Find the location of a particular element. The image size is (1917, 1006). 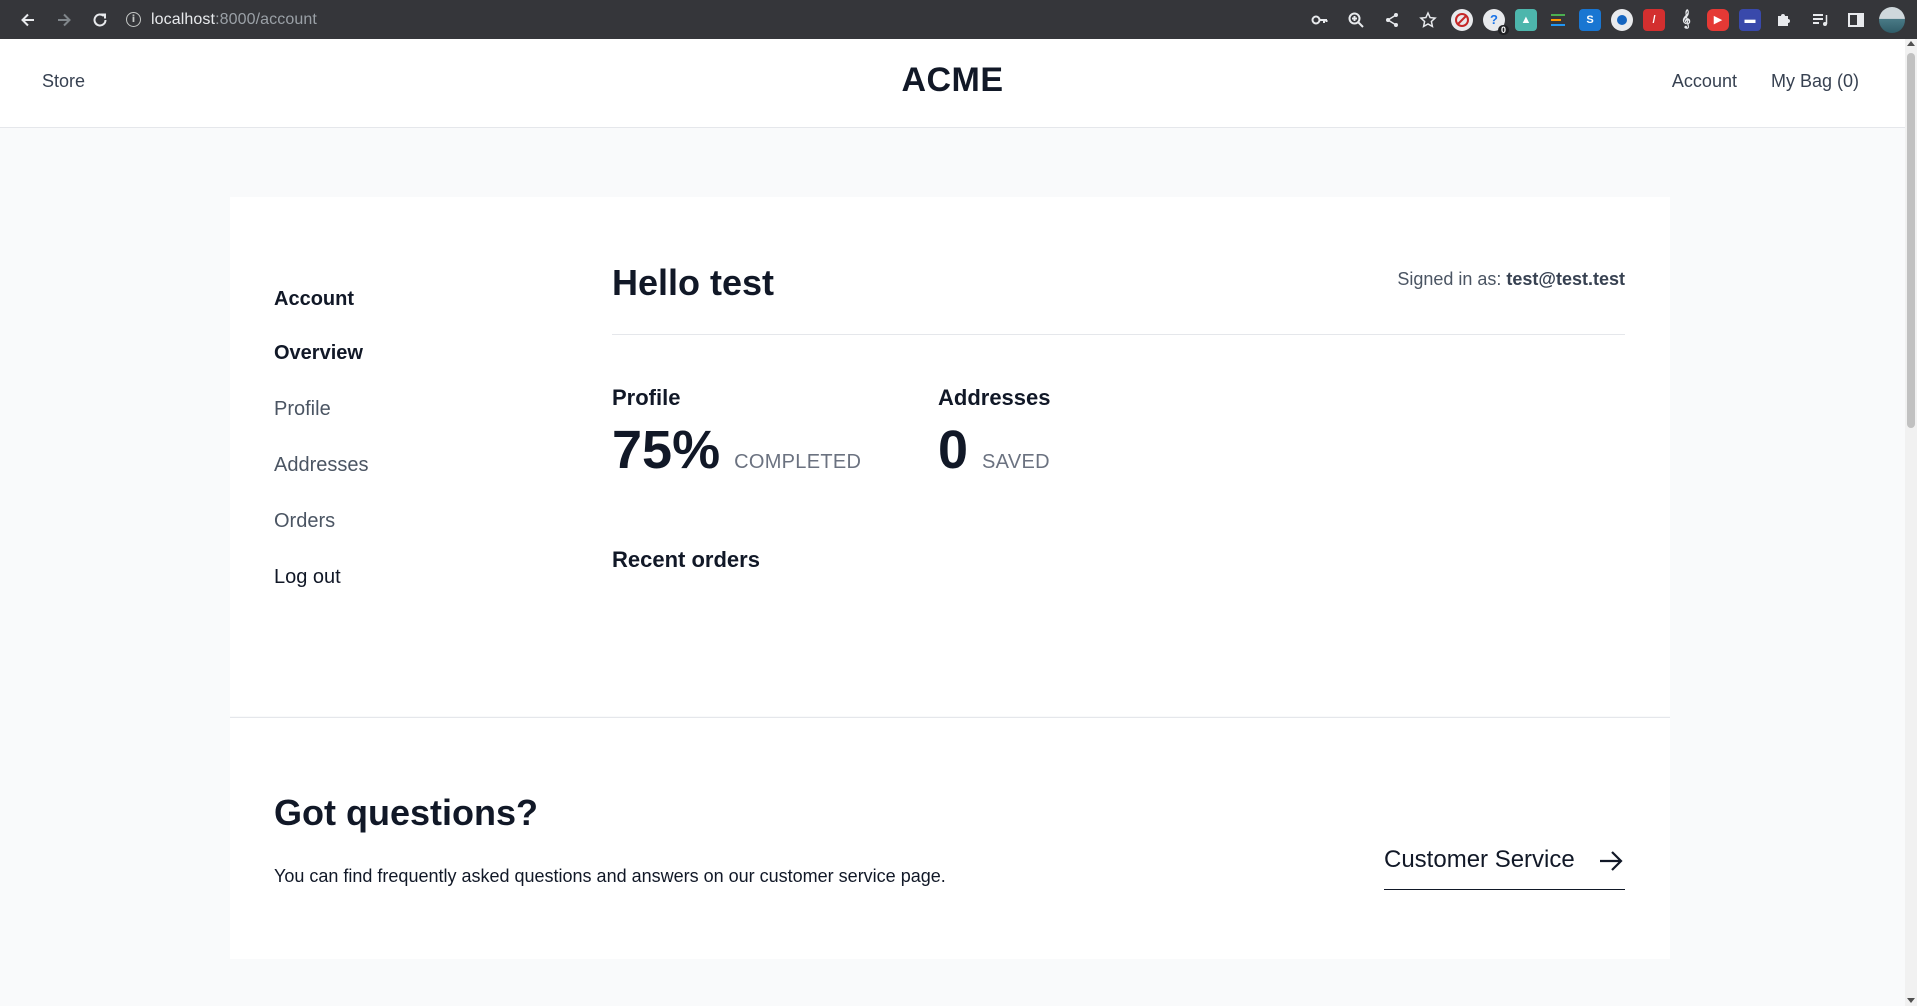

browser-toolbar: i localhost:8000/account ? 0 ▲ S / 𝄞 ▶ ▬ is located at coordinates (958, 19).